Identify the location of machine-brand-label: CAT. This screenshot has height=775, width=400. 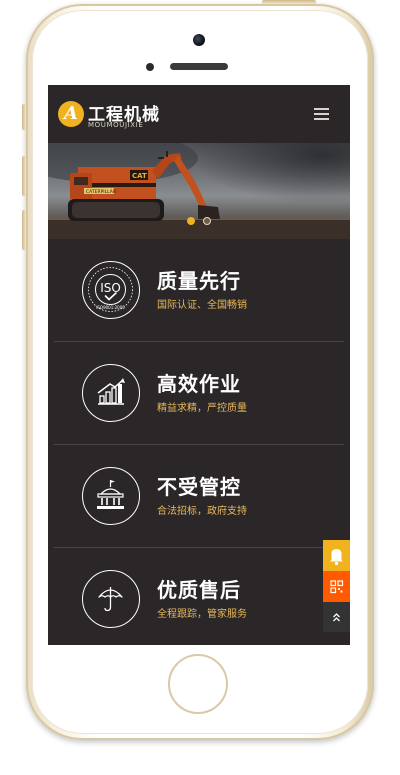
(139, 176).